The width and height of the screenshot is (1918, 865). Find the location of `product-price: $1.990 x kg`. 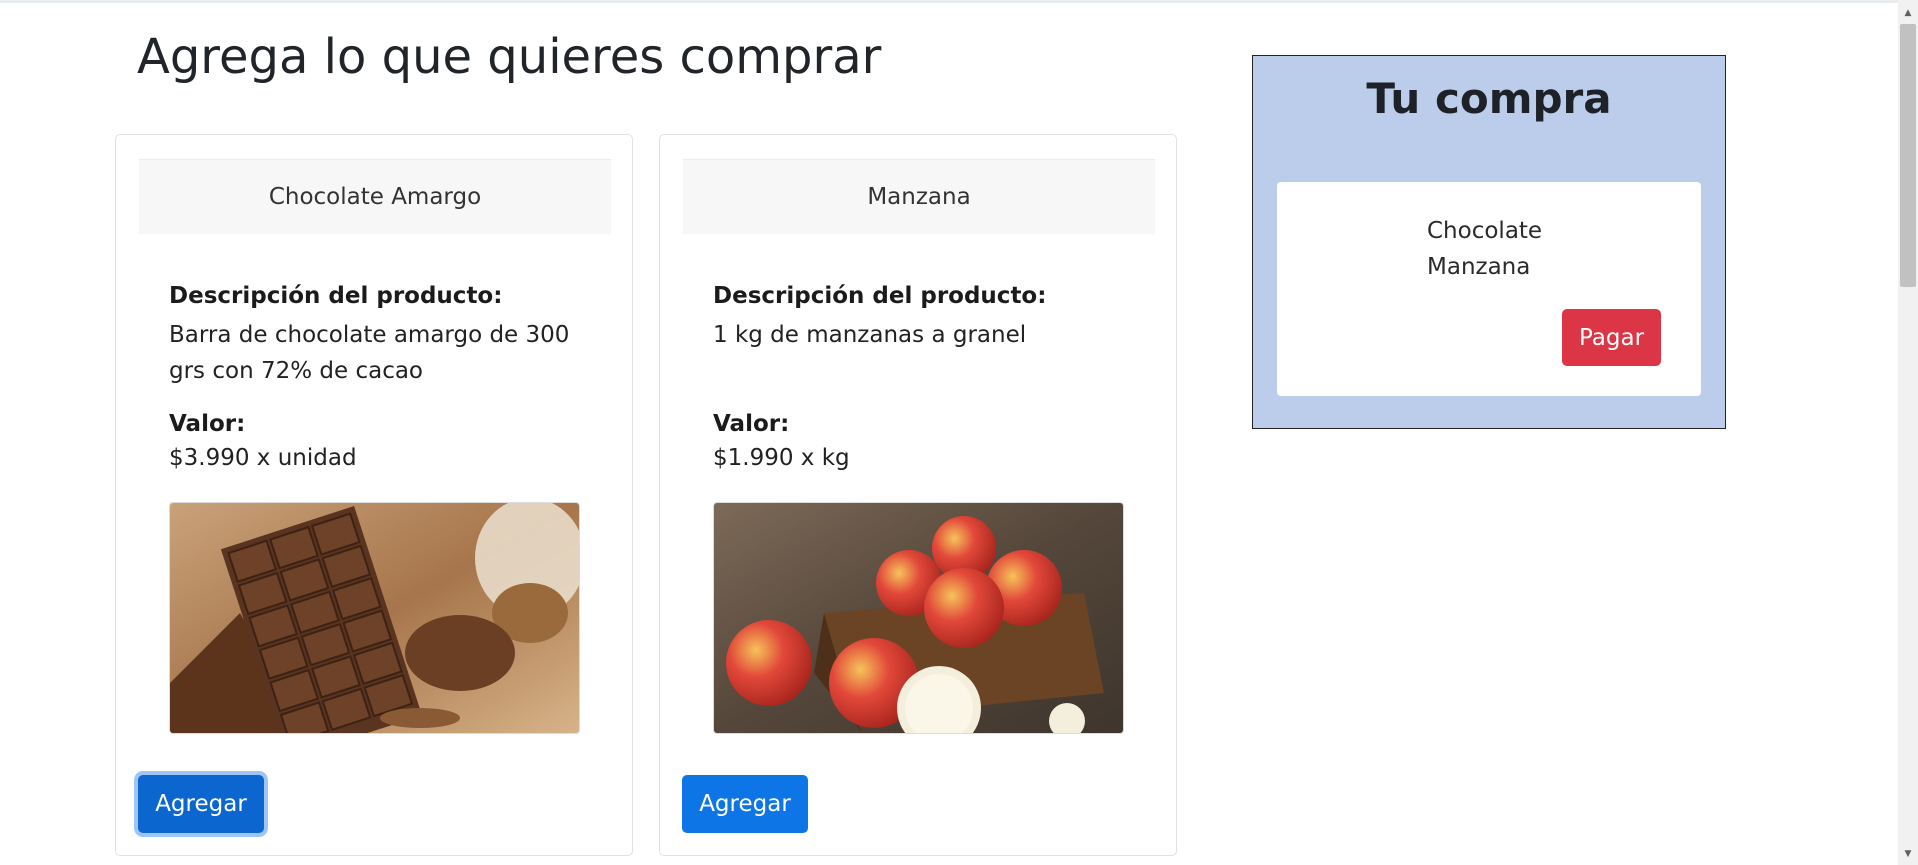

product-price: $1.990 x kg is located at coordinates (781, 458).